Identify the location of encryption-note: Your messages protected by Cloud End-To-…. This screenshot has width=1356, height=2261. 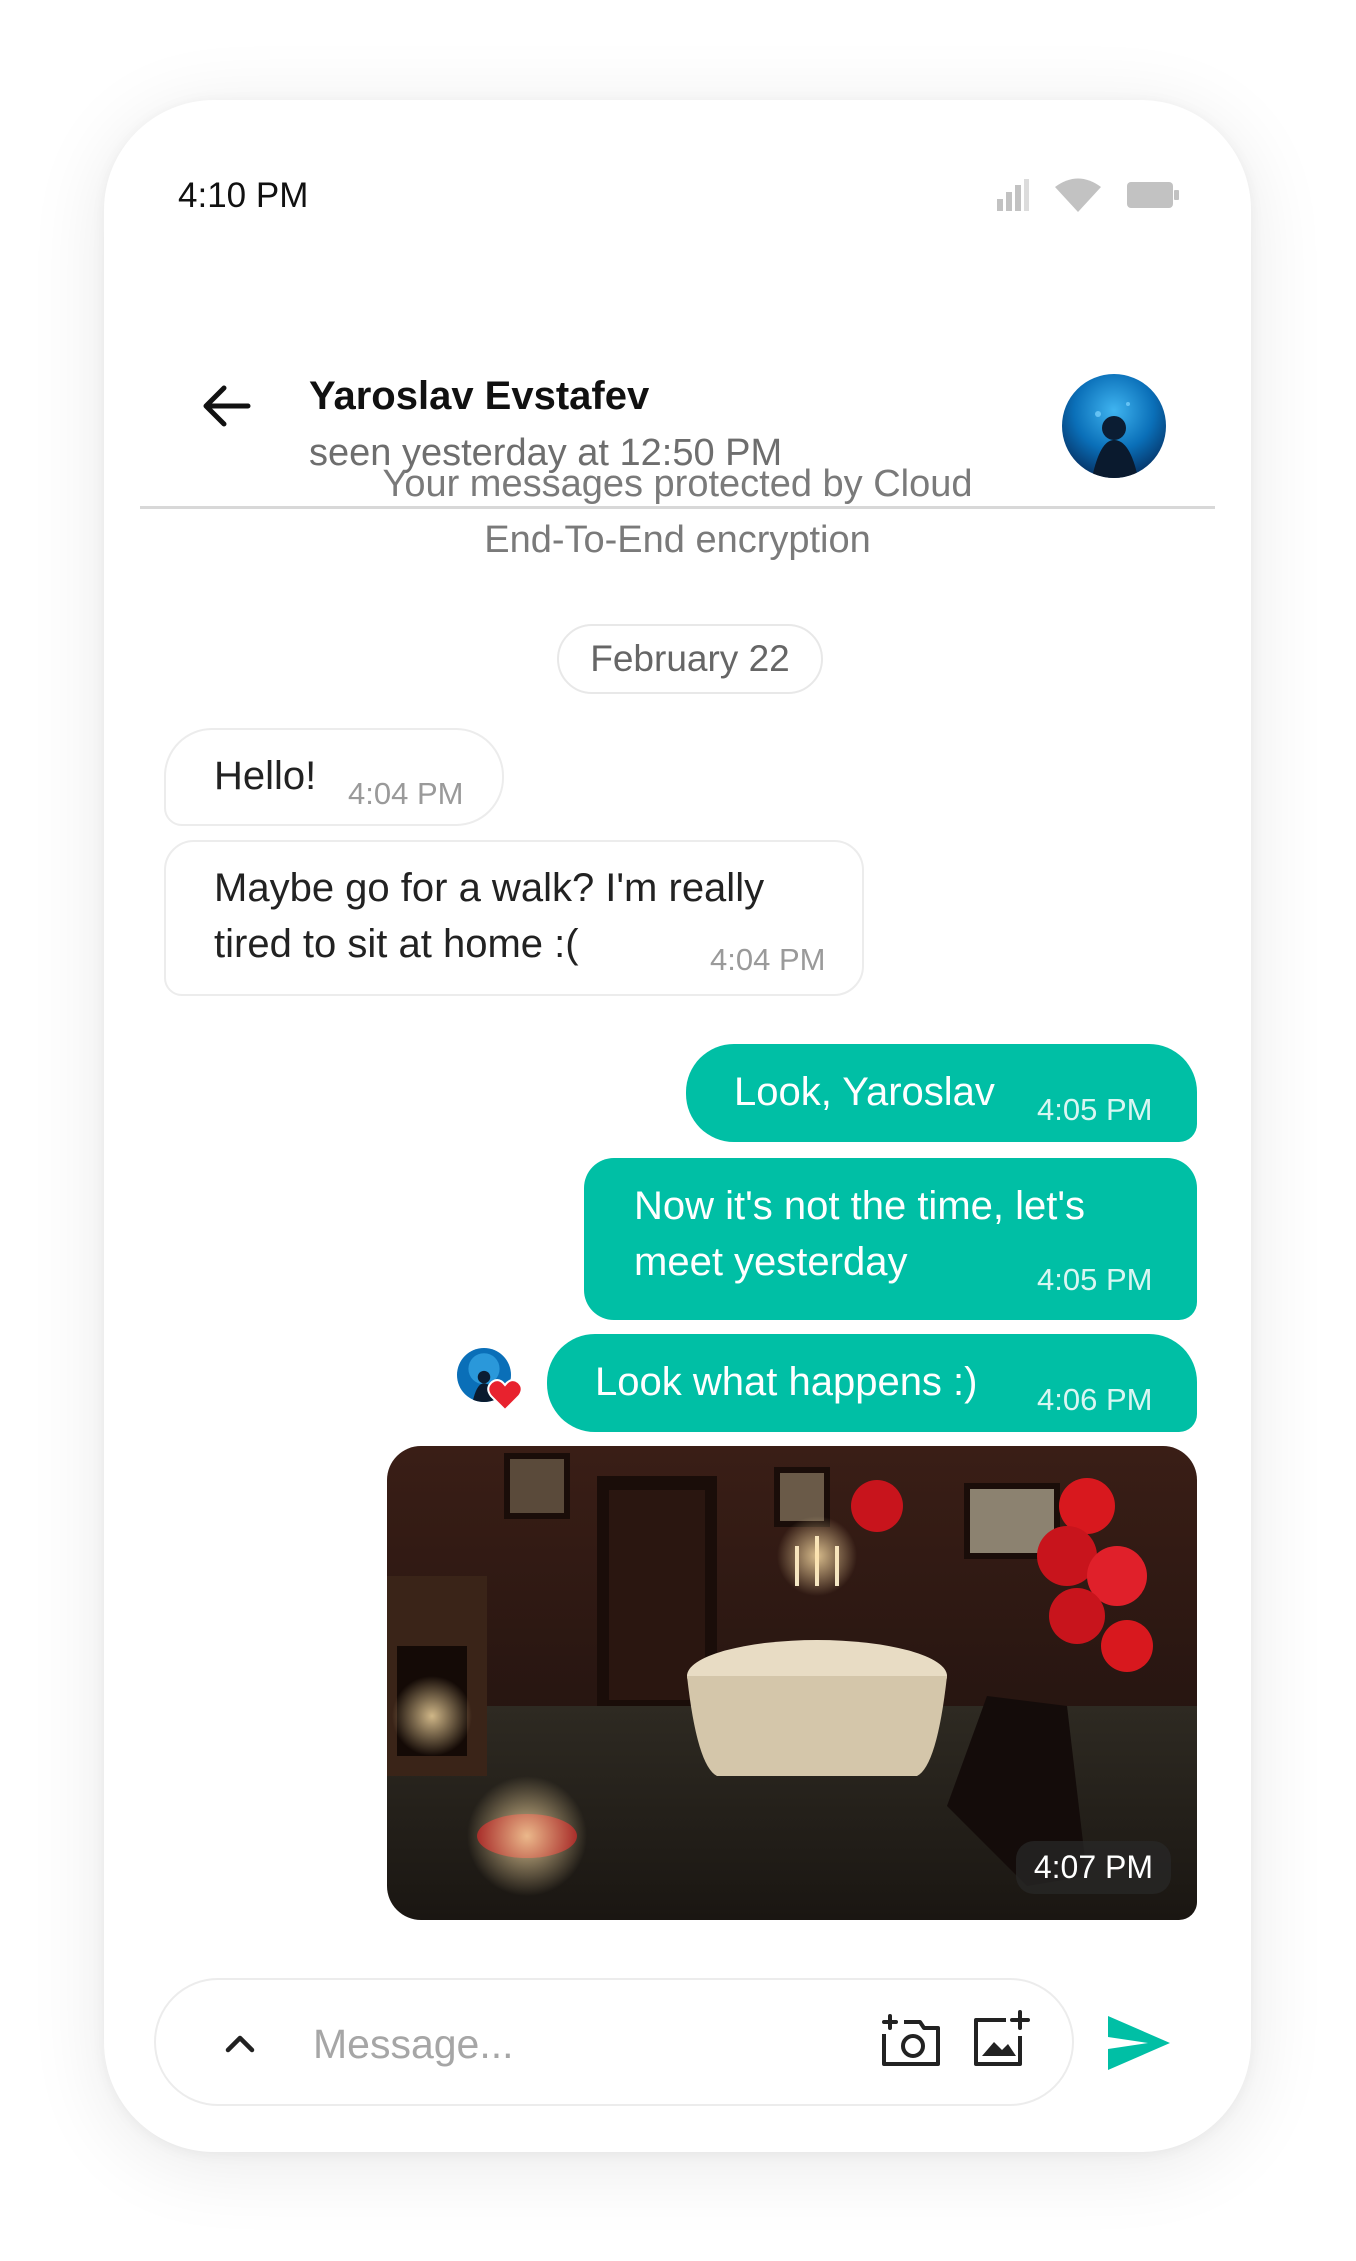
(677, 512).